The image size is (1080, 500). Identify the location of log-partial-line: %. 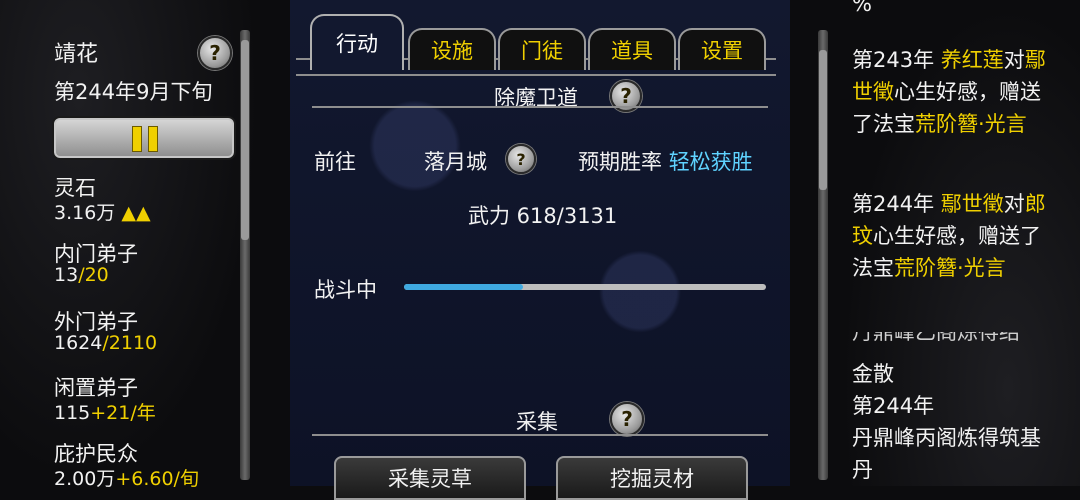
(862, 8).